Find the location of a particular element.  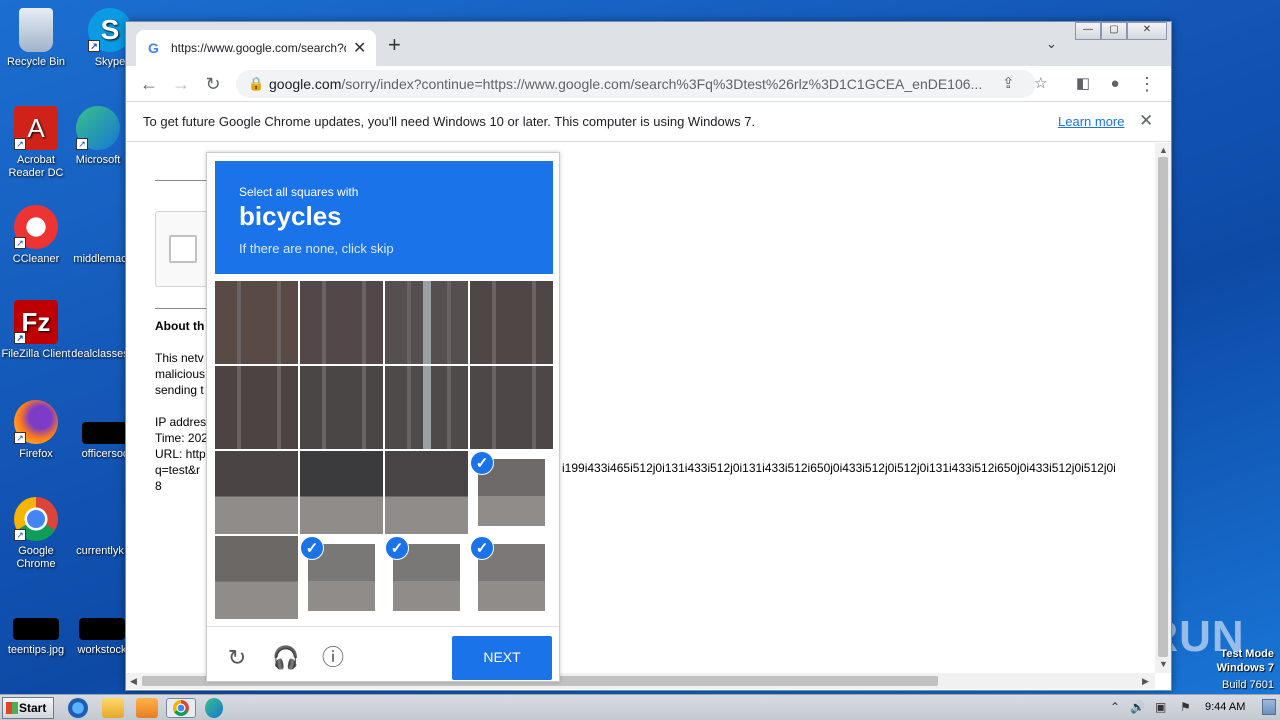

tab-title: https://www.google.com/search?q= is located at coordinates (258, 48).